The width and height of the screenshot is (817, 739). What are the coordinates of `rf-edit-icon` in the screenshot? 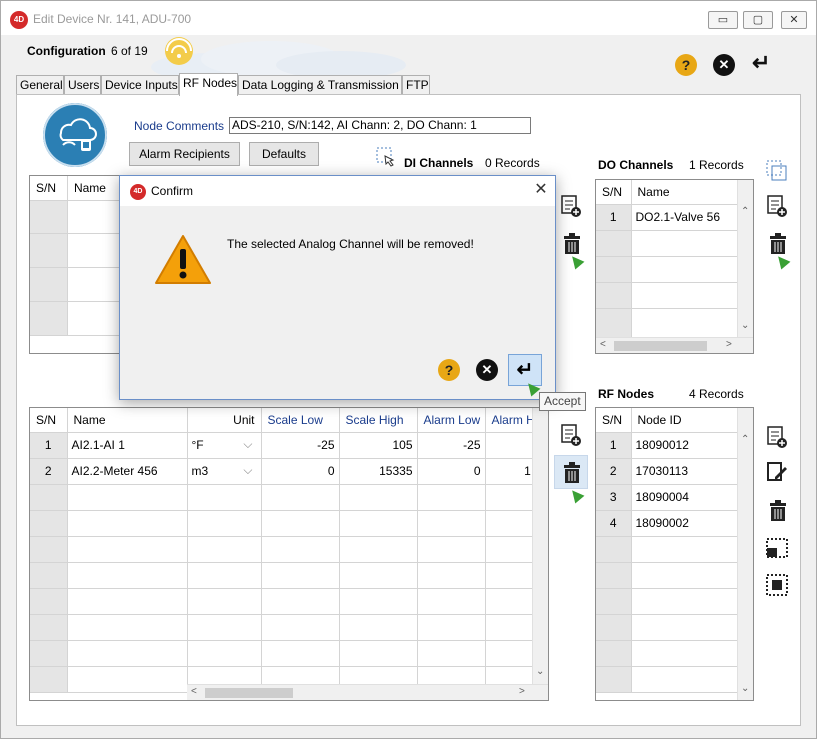 It's located at (777, 472).